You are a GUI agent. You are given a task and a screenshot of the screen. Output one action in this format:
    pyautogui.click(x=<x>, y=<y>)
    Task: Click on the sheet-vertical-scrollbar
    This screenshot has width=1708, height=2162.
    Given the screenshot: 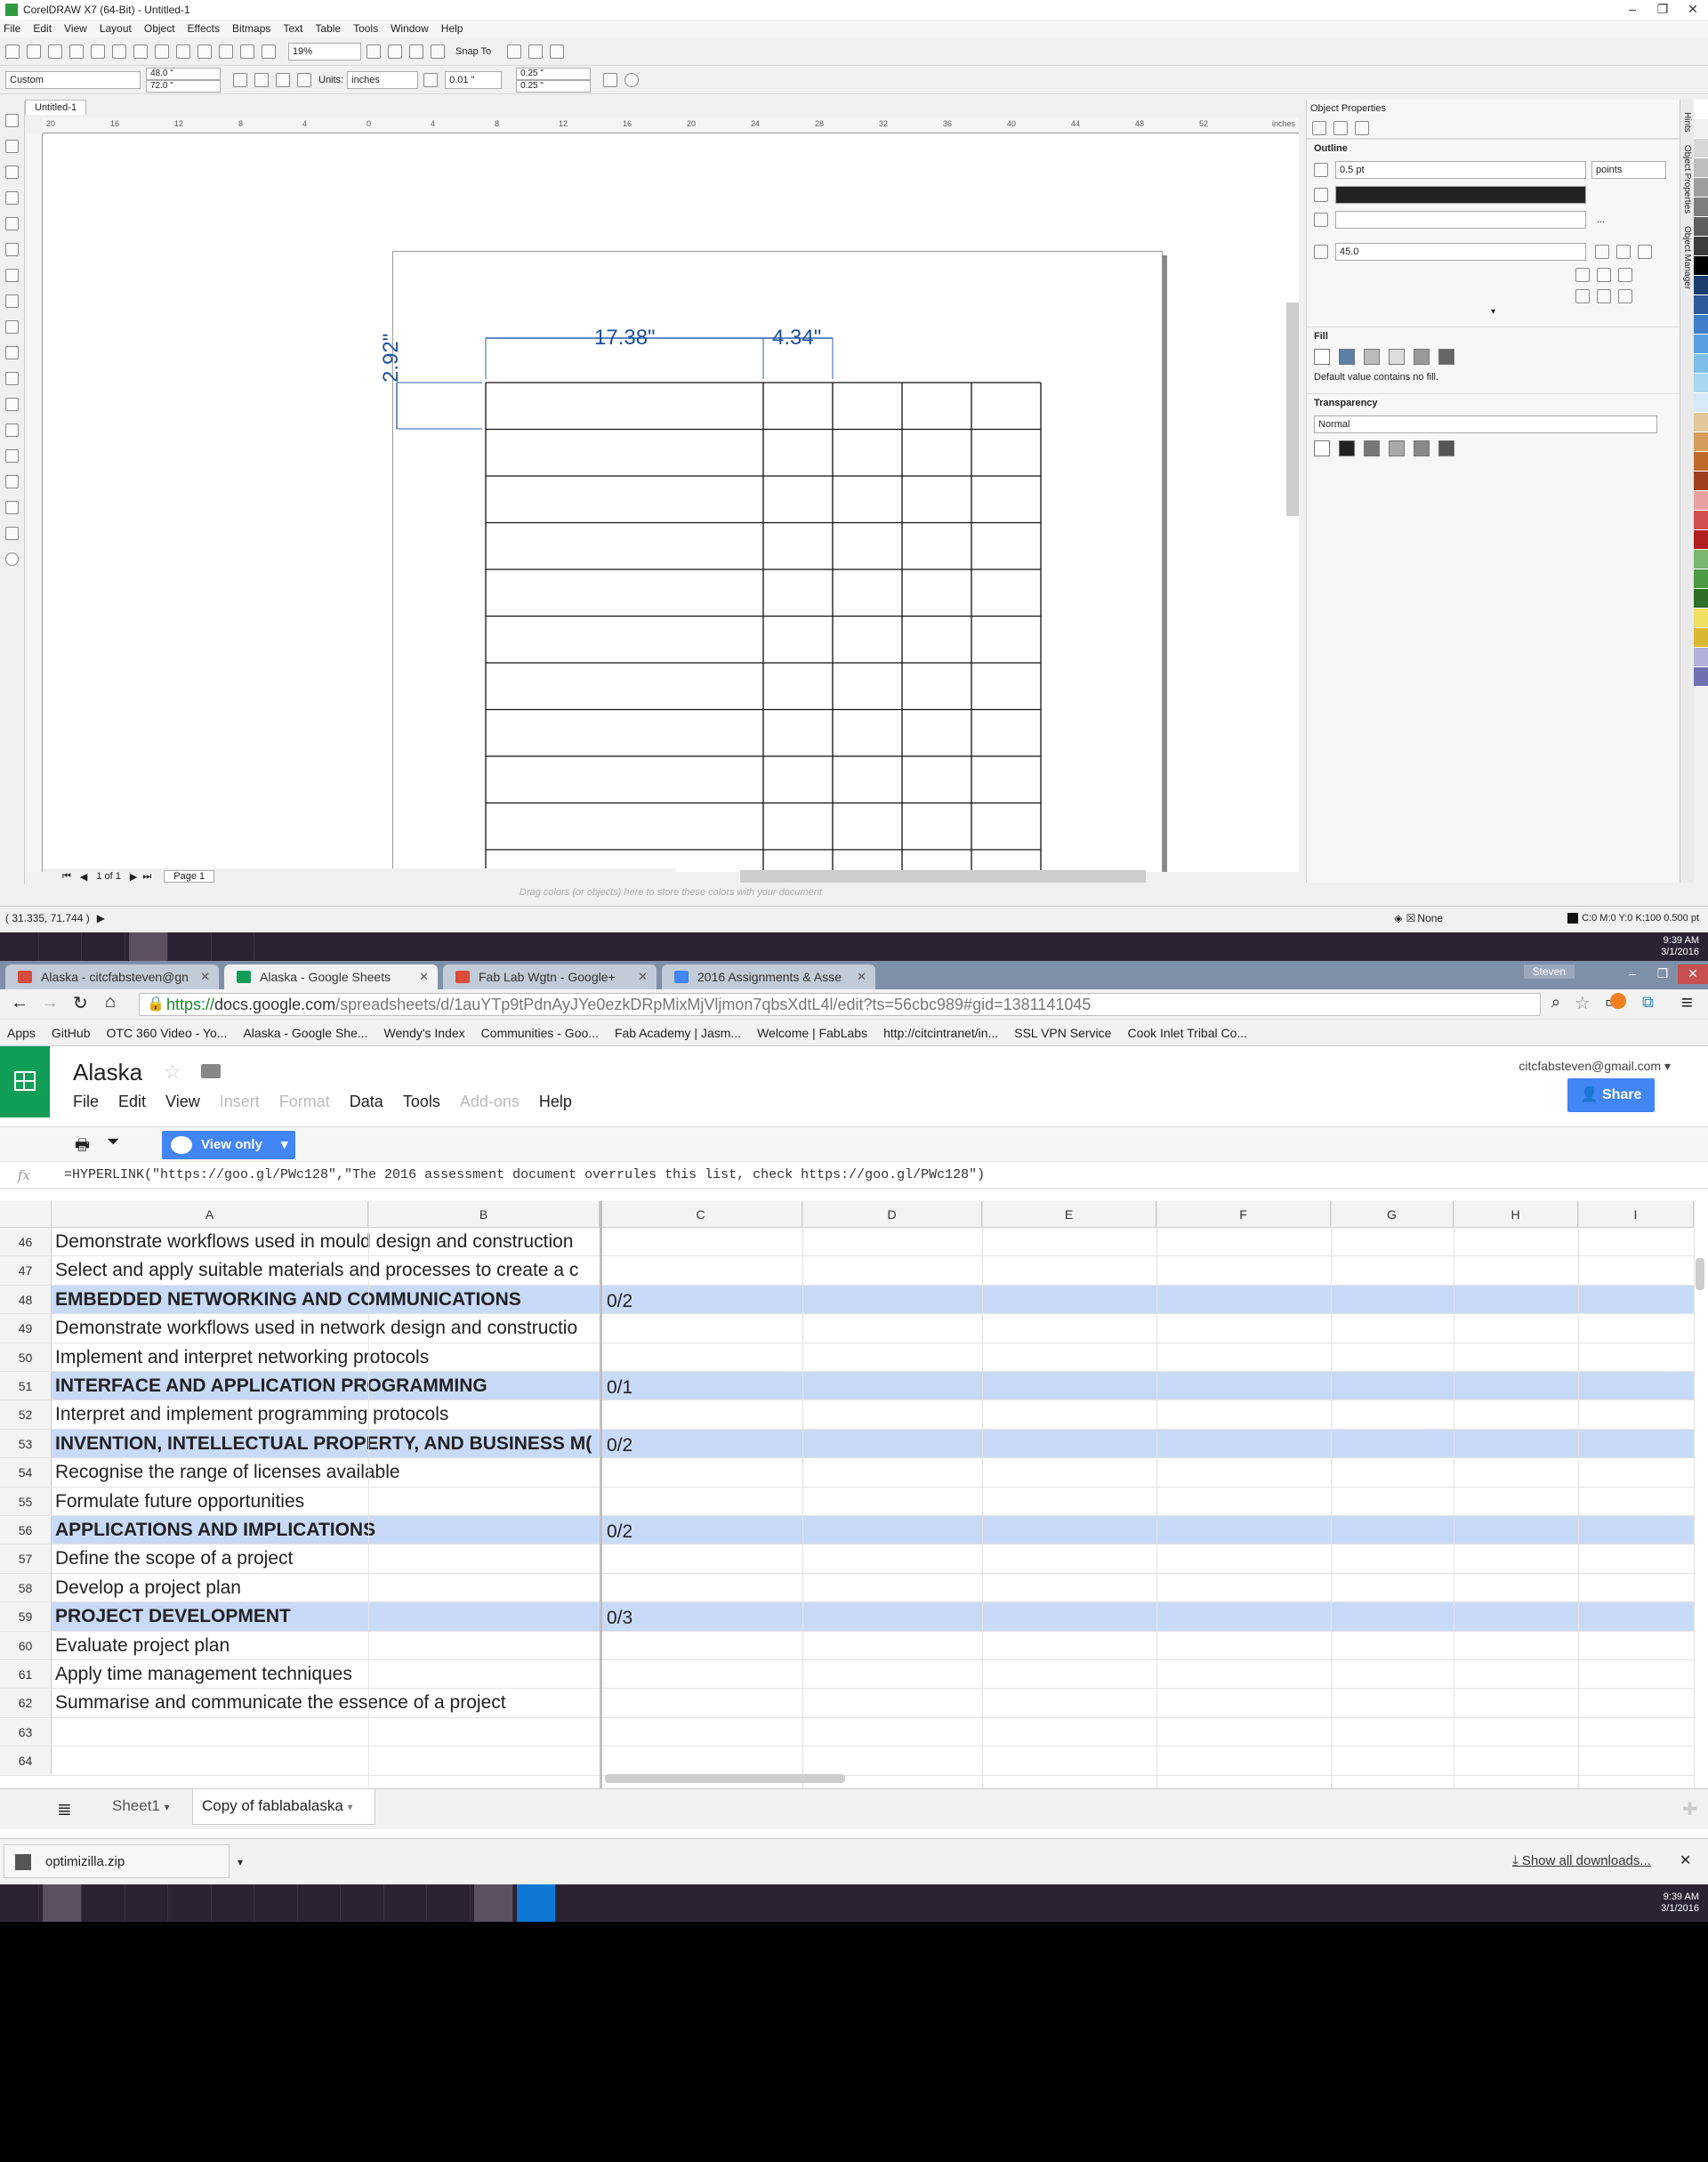 What is the action you would take?
    pyautogui.click(x=1700, y=1274)
    